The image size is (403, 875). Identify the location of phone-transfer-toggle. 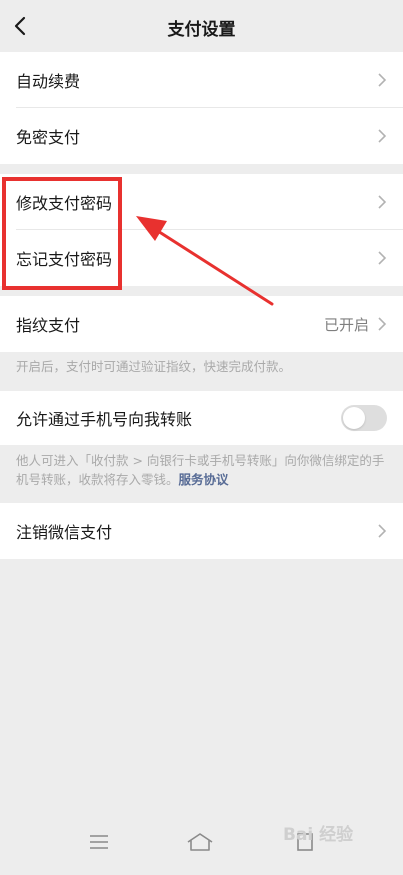
(364, 418).